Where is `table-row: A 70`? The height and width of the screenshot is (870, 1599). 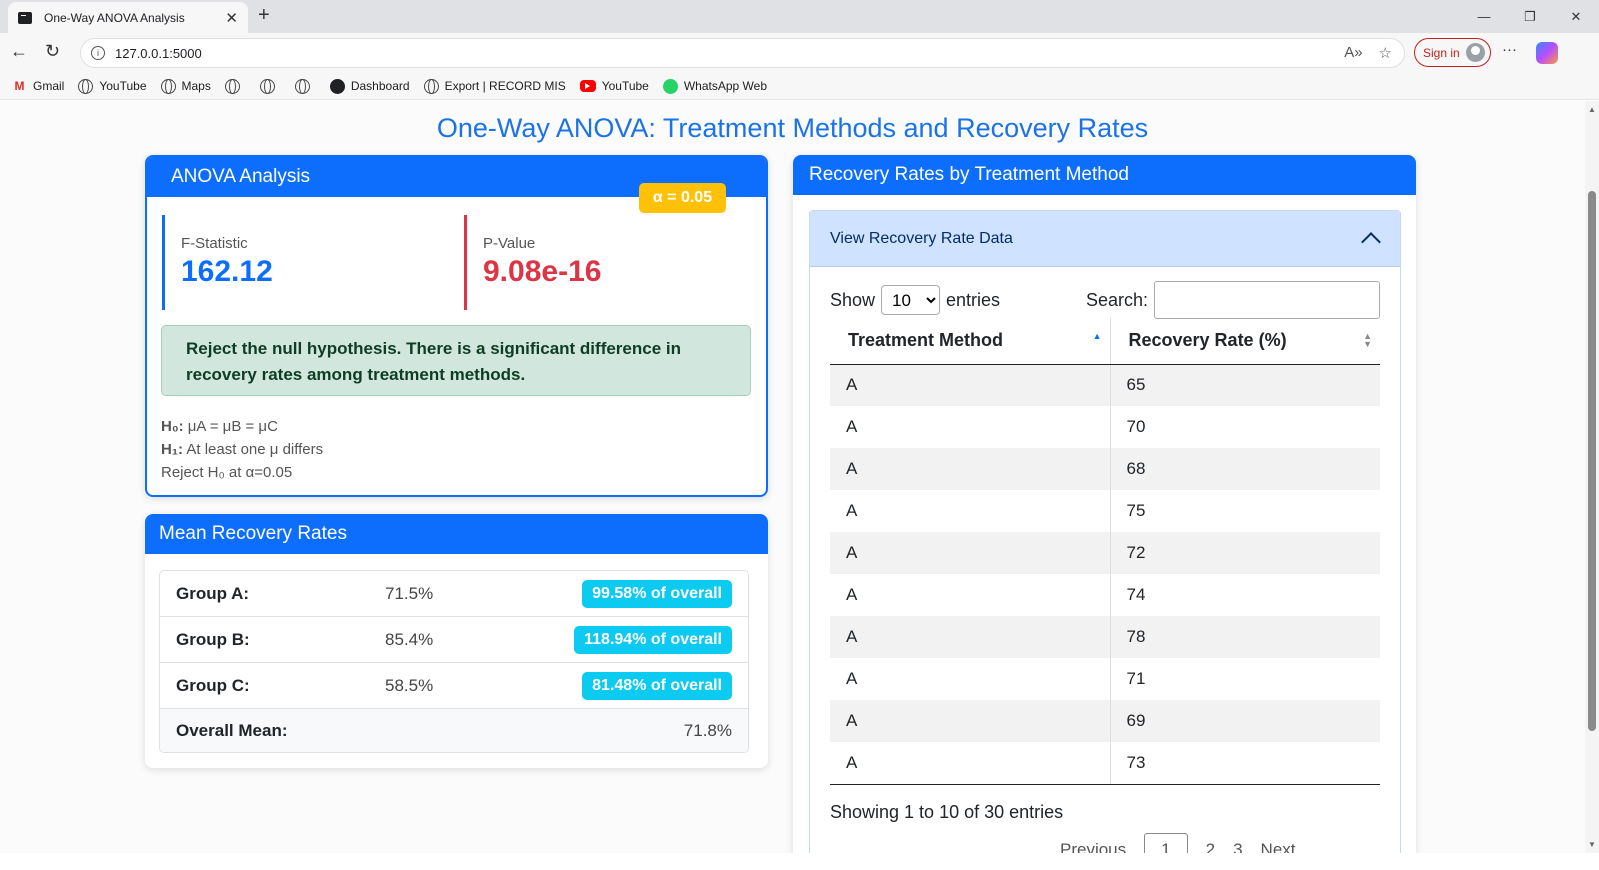 table-row: A 70 is located at coordinates (1105, 427).